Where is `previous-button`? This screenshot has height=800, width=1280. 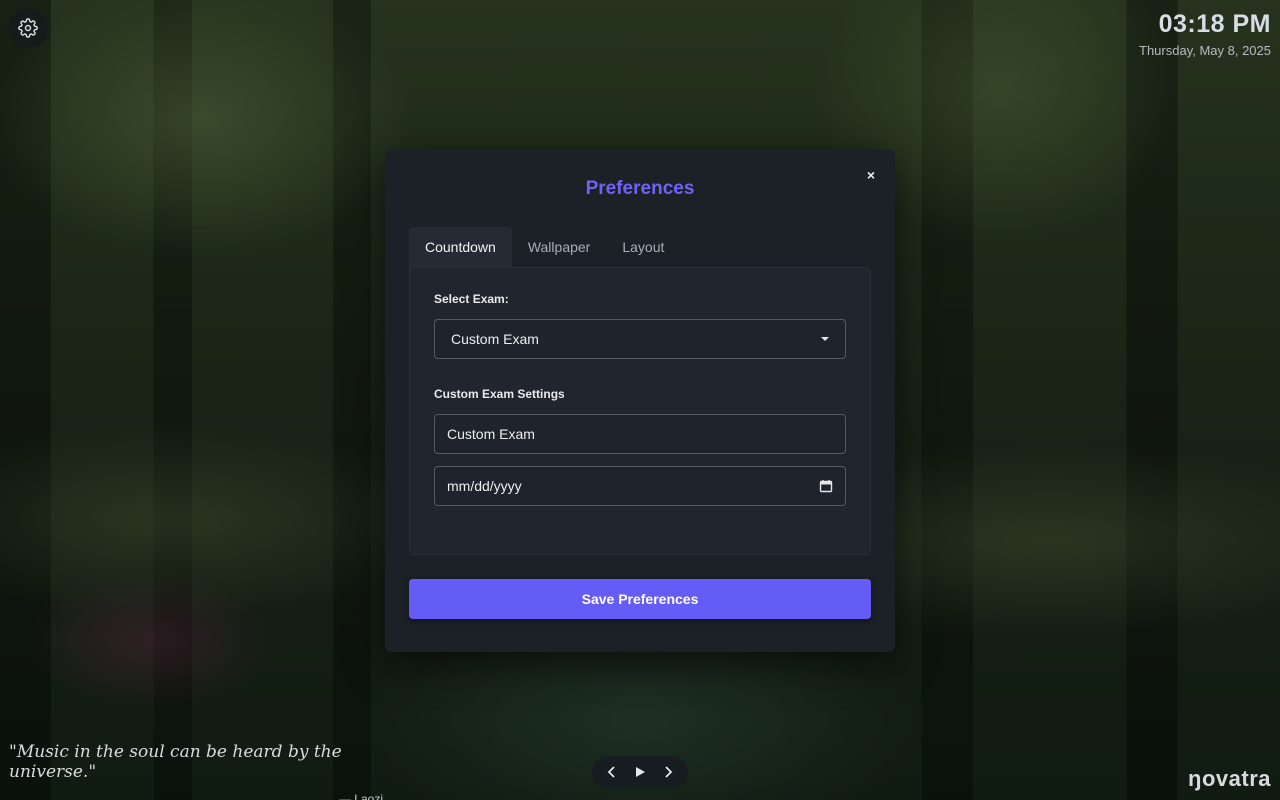
previous-button is located at coordinates (612, 772).